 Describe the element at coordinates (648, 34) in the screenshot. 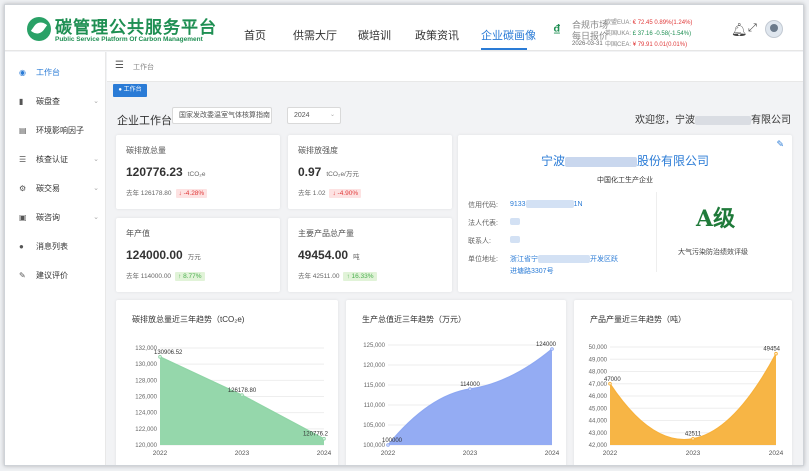

I see `price-uka: 英国UKA: £ 37.16 -0.58(-1.54%)` at that location.